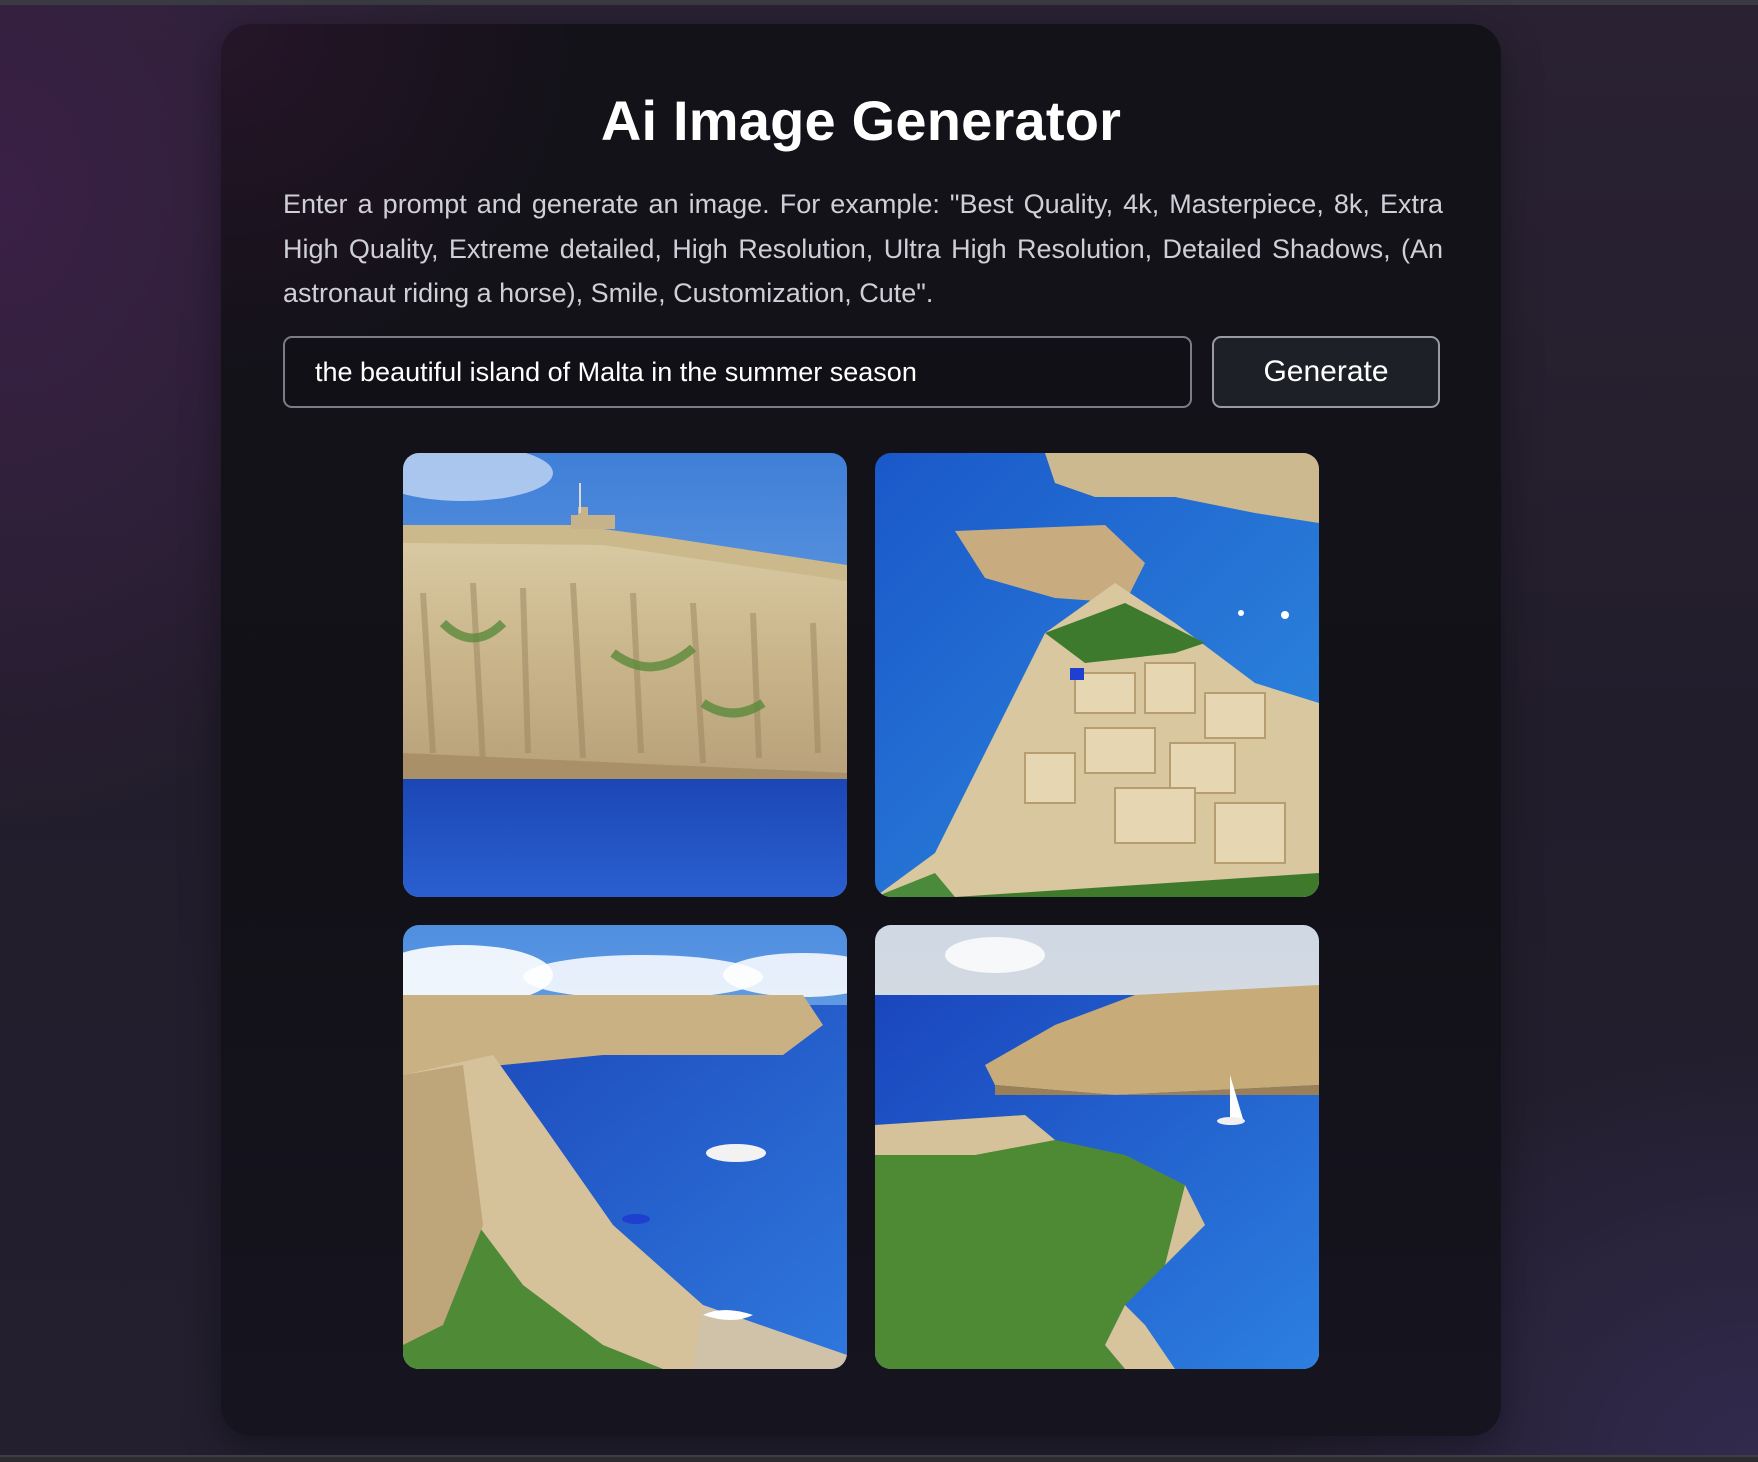  Describe the element at coordinates (879, 2) in the screenshot. I see `window-top-edge` at that location.